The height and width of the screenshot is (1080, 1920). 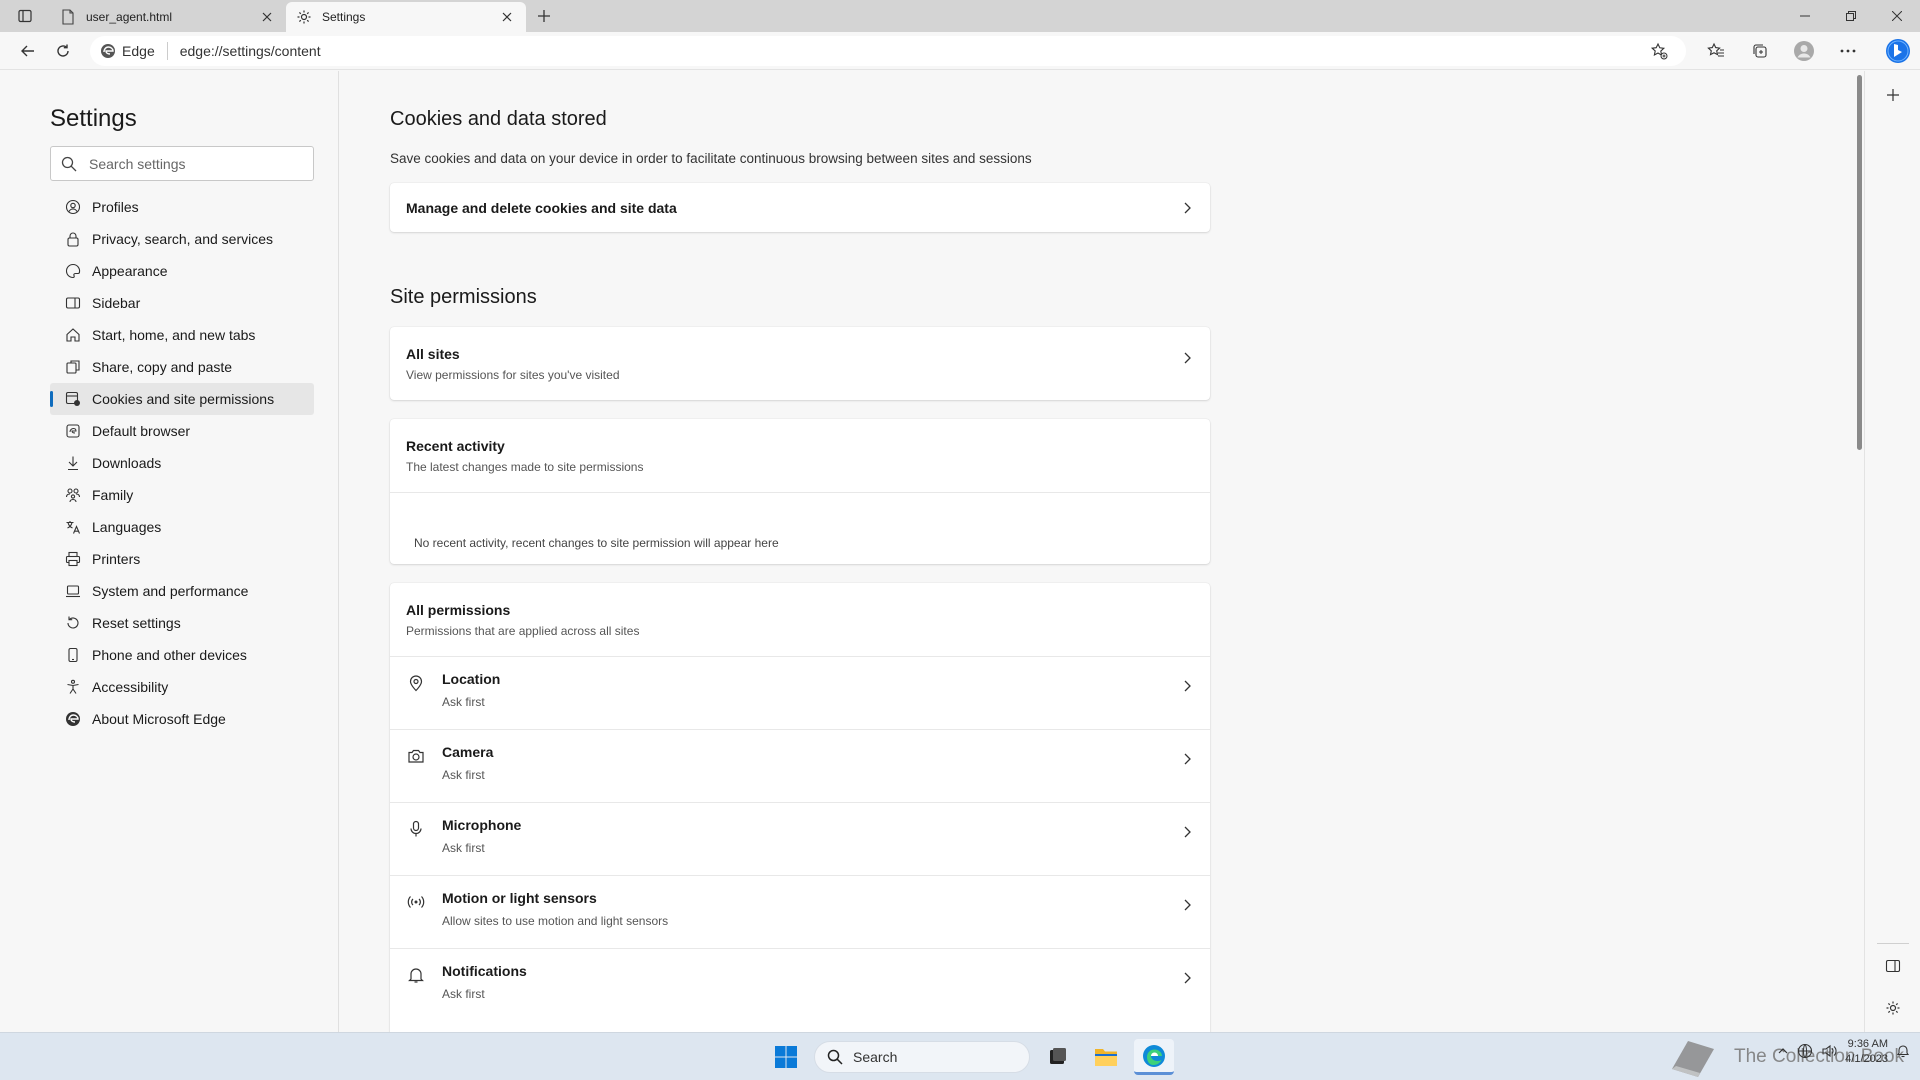 I want to click on favorite-star-add-icon, so click(x=1659, y=51).